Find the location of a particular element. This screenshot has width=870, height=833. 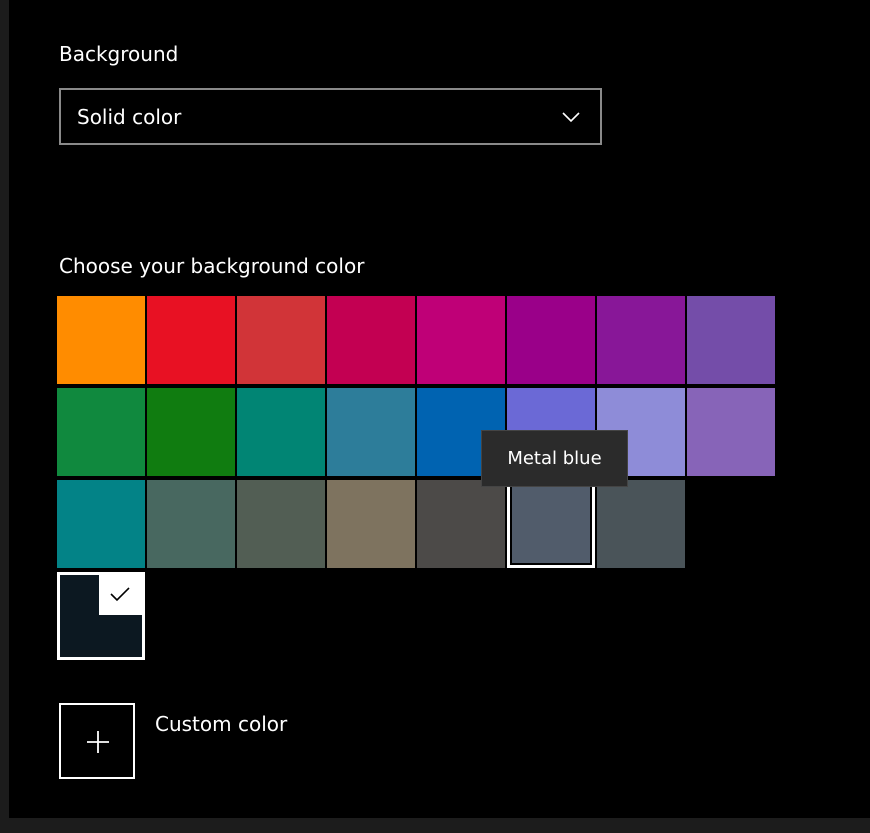

checkmark-icon is located at coordinates (120, 594).